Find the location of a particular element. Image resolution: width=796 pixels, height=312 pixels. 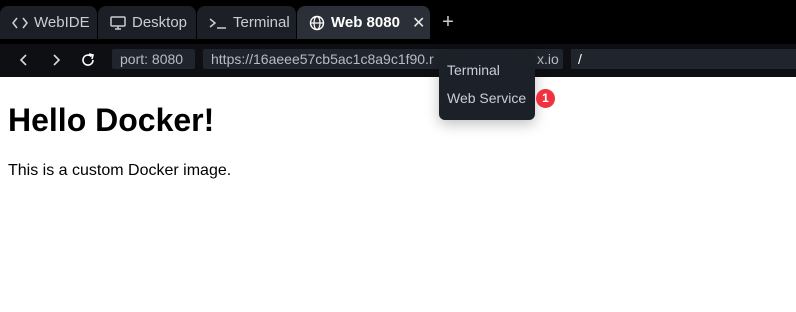

monitor-icon is located at coordinates (118, 22).